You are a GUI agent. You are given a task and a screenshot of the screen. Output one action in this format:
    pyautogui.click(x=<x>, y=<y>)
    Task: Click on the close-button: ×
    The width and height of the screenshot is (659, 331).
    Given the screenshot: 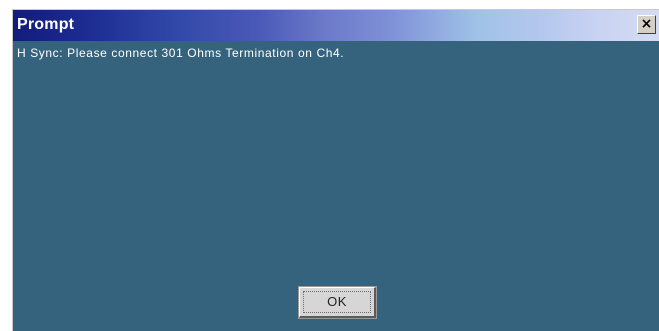 What is the action you would take?
    pyautogui.click(x=646, y=24)
    